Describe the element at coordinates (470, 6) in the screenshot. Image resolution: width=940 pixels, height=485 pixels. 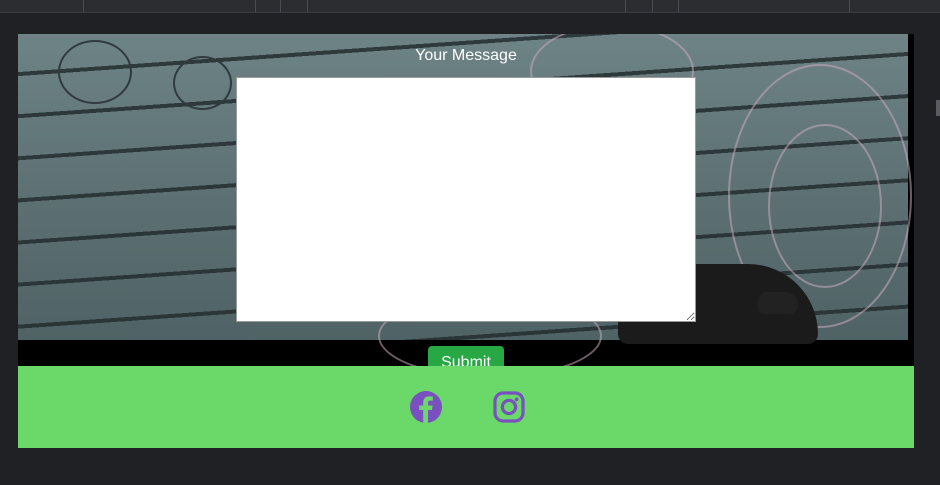
I see `browser-toolbar` at that location.